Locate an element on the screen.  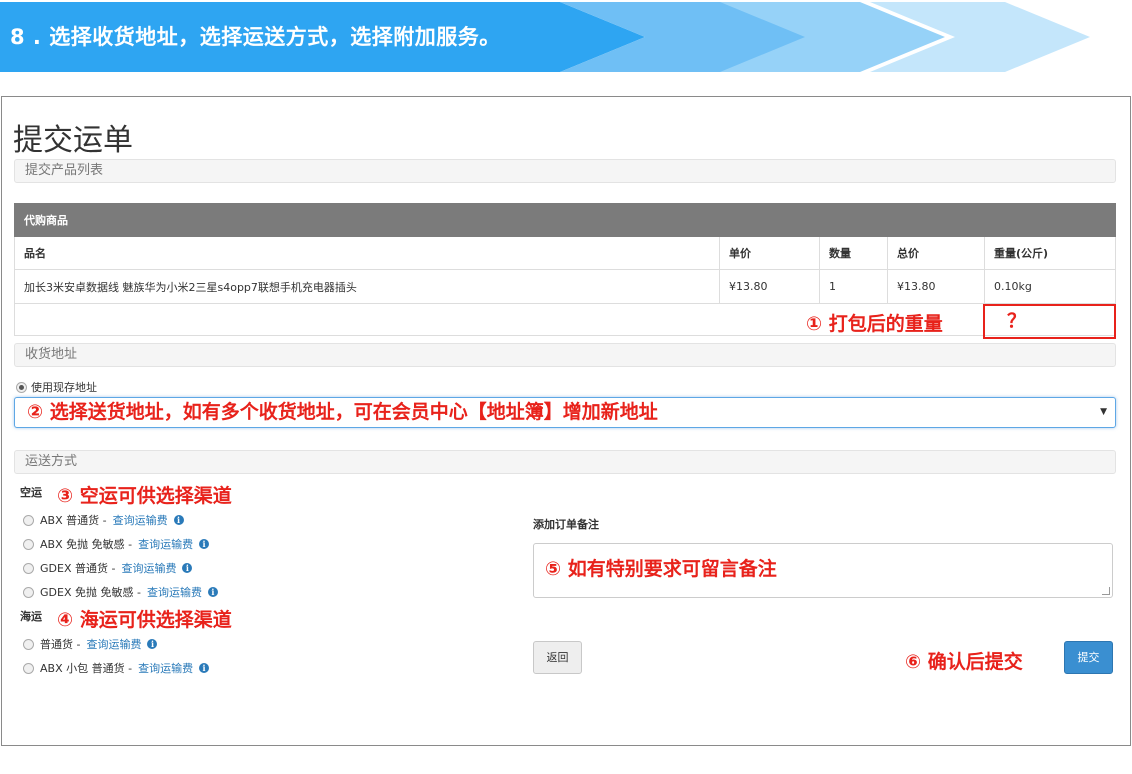
col-name: 品名 is located at coordinates (367, 253).